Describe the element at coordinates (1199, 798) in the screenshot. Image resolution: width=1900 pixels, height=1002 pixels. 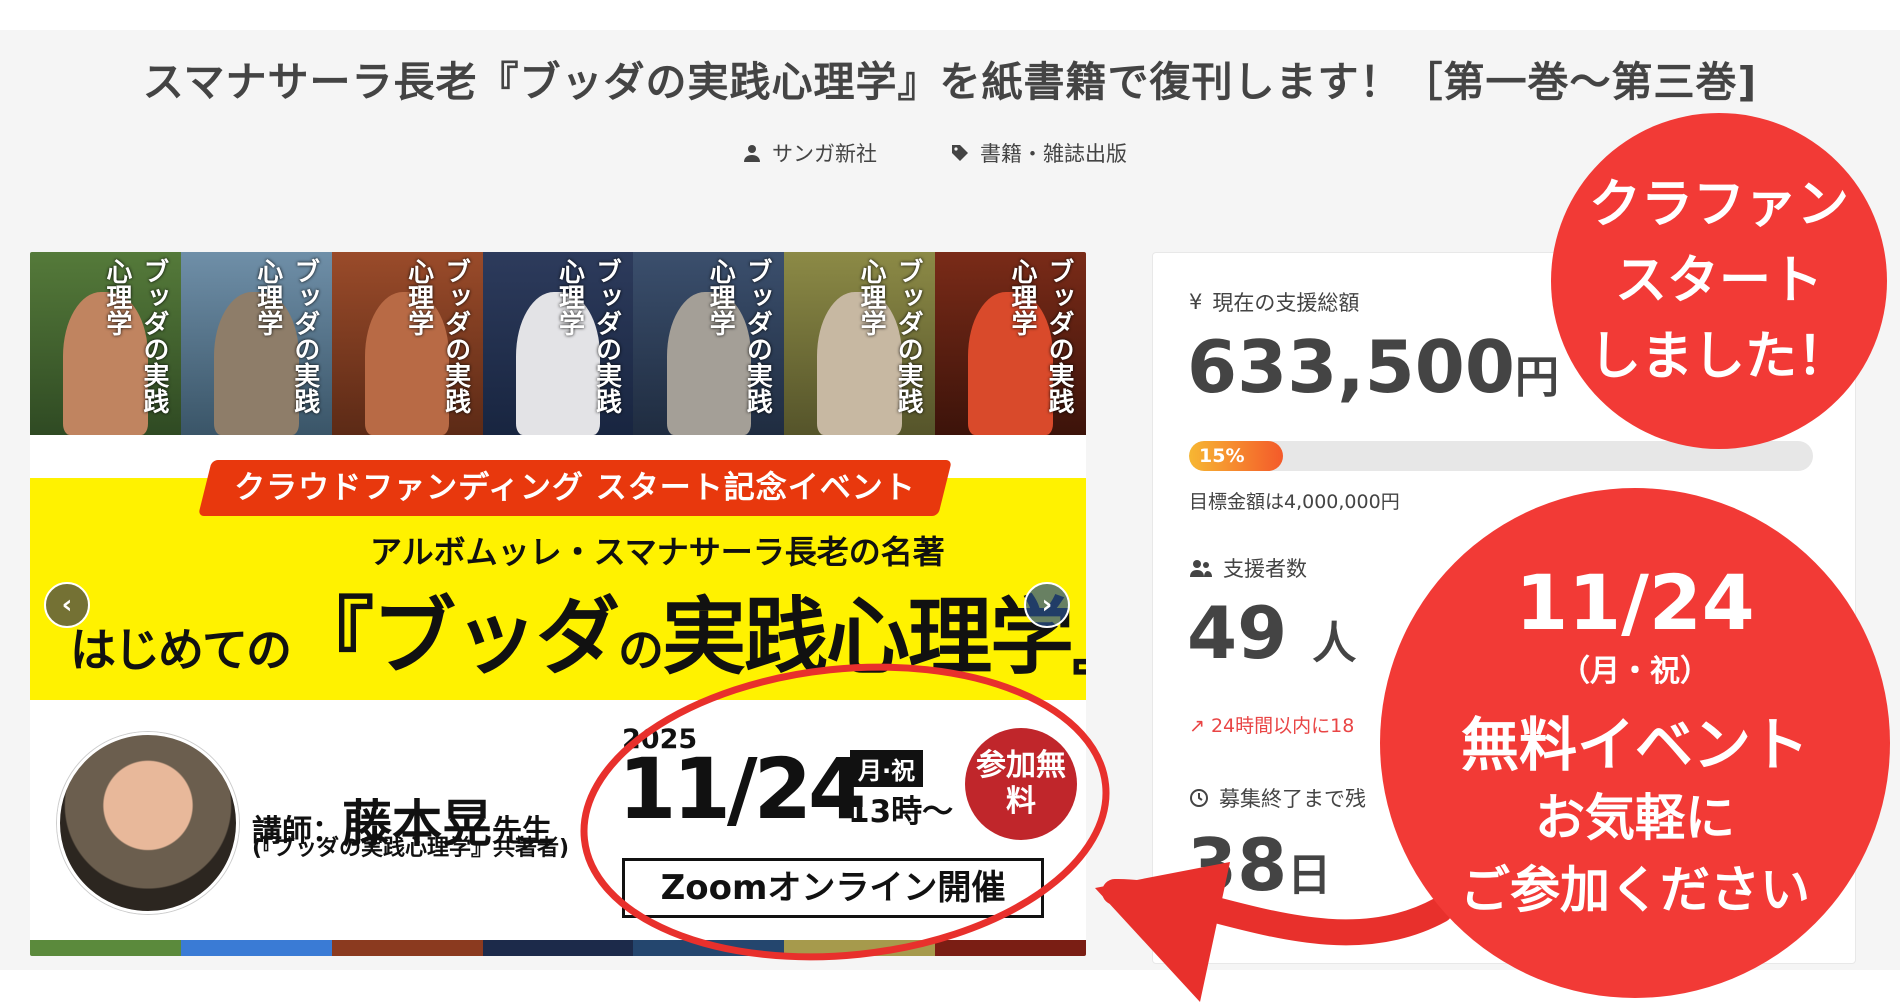
I see `clock-icon` at that location.